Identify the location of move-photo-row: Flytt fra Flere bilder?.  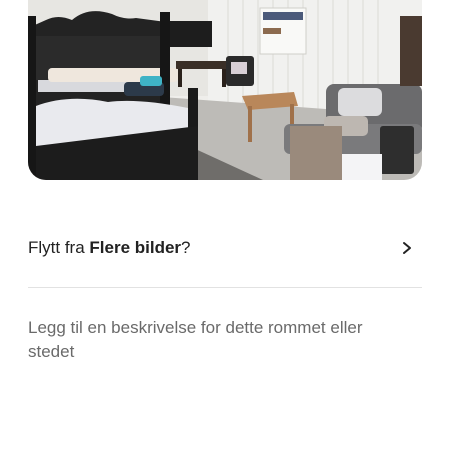
(225, 248).